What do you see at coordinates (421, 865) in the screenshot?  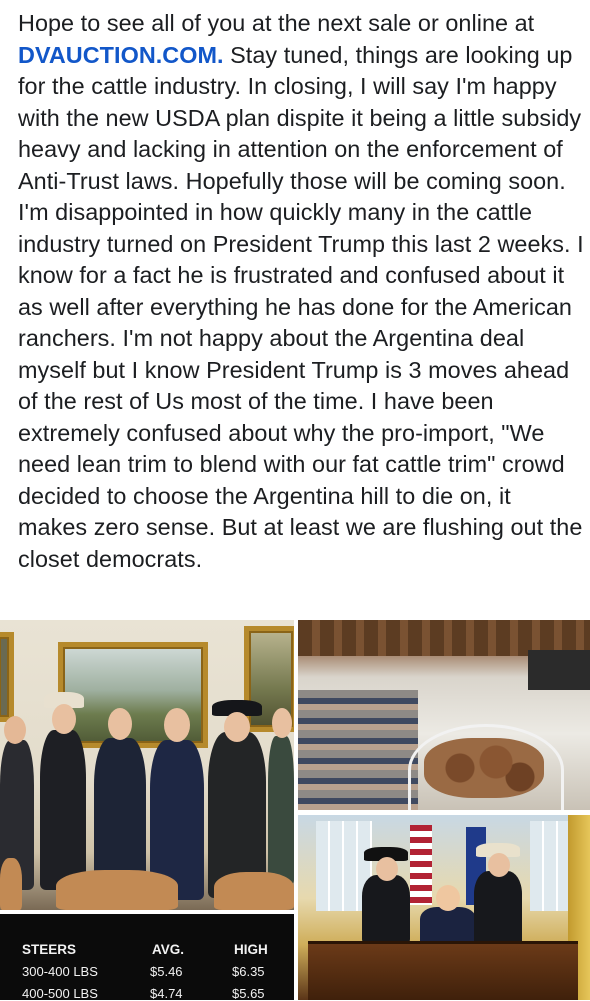 I see `flag-us` at bounding box center [421, 865].